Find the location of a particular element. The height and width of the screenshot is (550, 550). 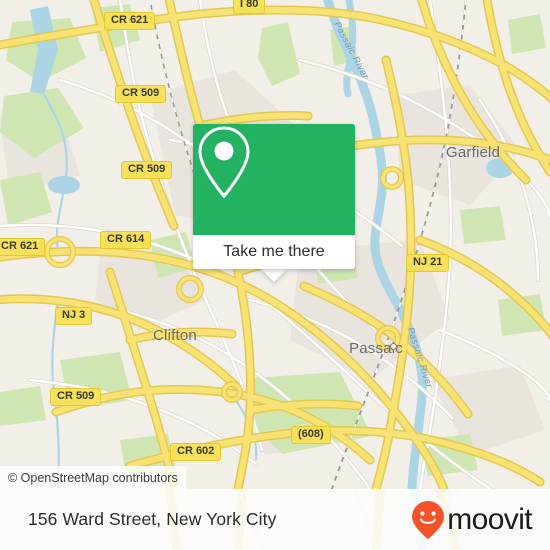

address-label: 156 Ward Street, New York City is located at coordinates (152, 519).